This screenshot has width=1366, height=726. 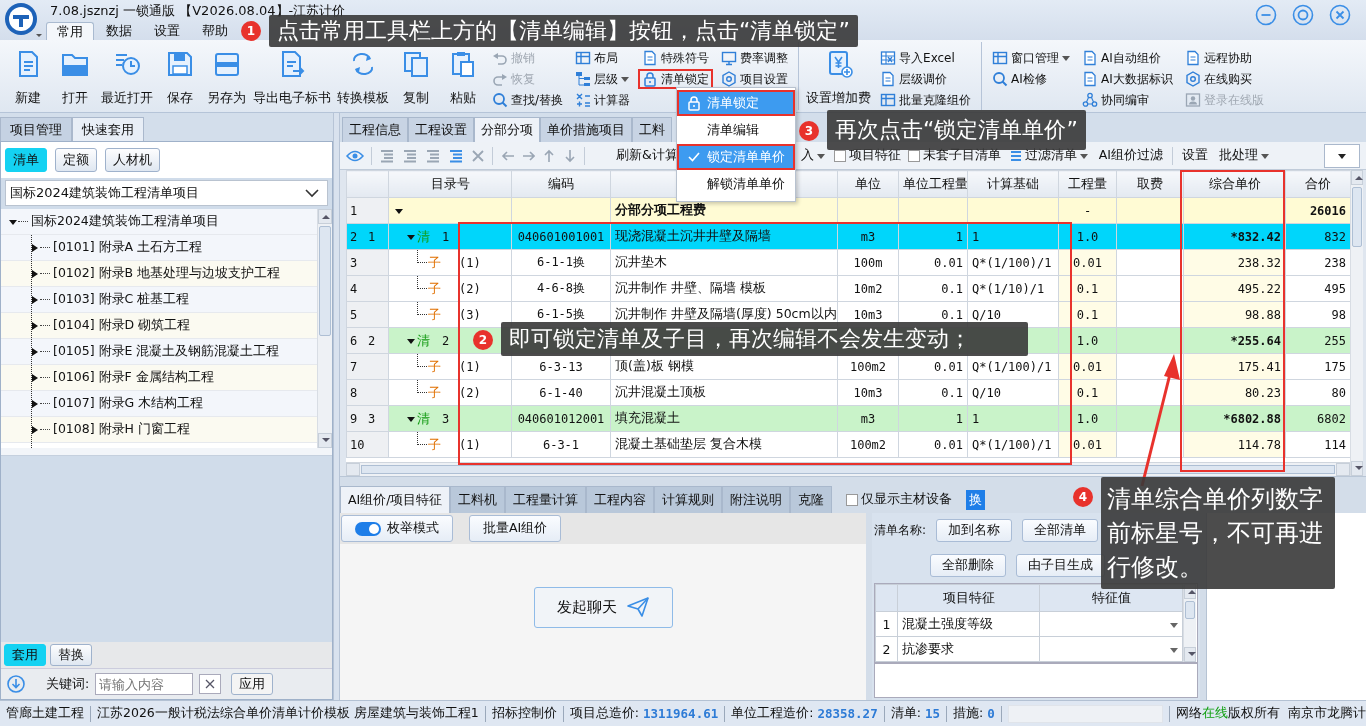 I want to click on page-tab: 分部分项, so click(x=507, y=129).